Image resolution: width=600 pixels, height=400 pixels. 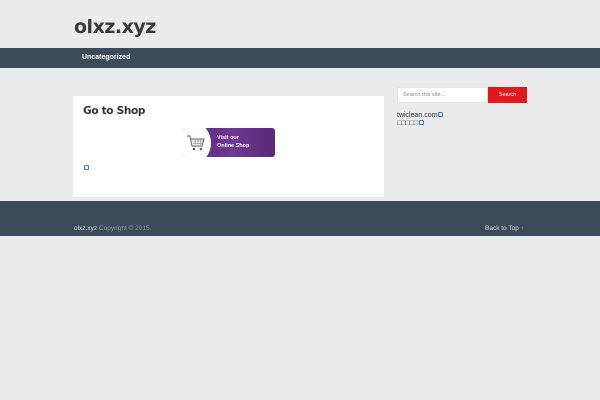 I want to click on sidebar-link-twiclean: twiclean.com, so click(x=420, y=115).